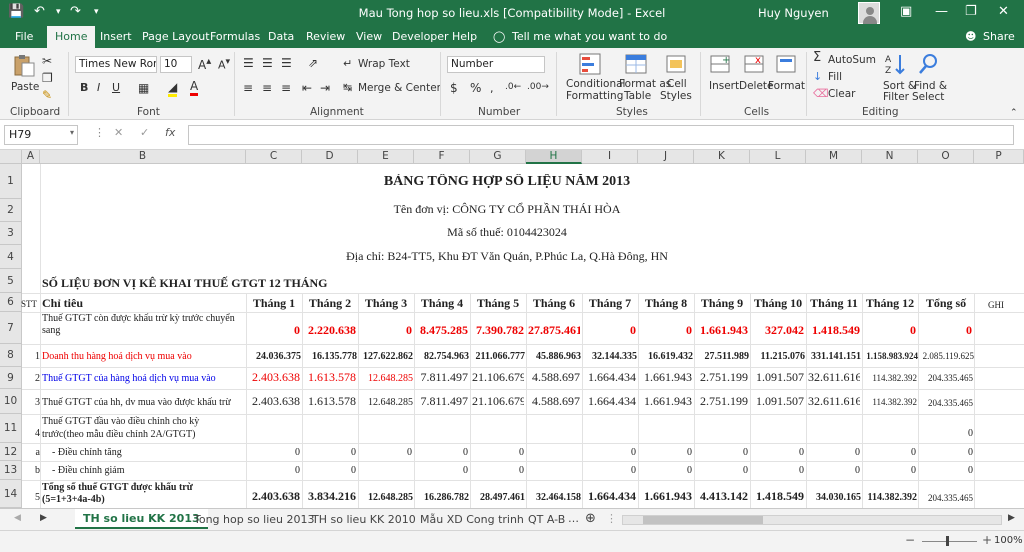  Describe the element at coordinates (267, 88) in the screenshot. I see `align-center-icon: ≡` at that location.